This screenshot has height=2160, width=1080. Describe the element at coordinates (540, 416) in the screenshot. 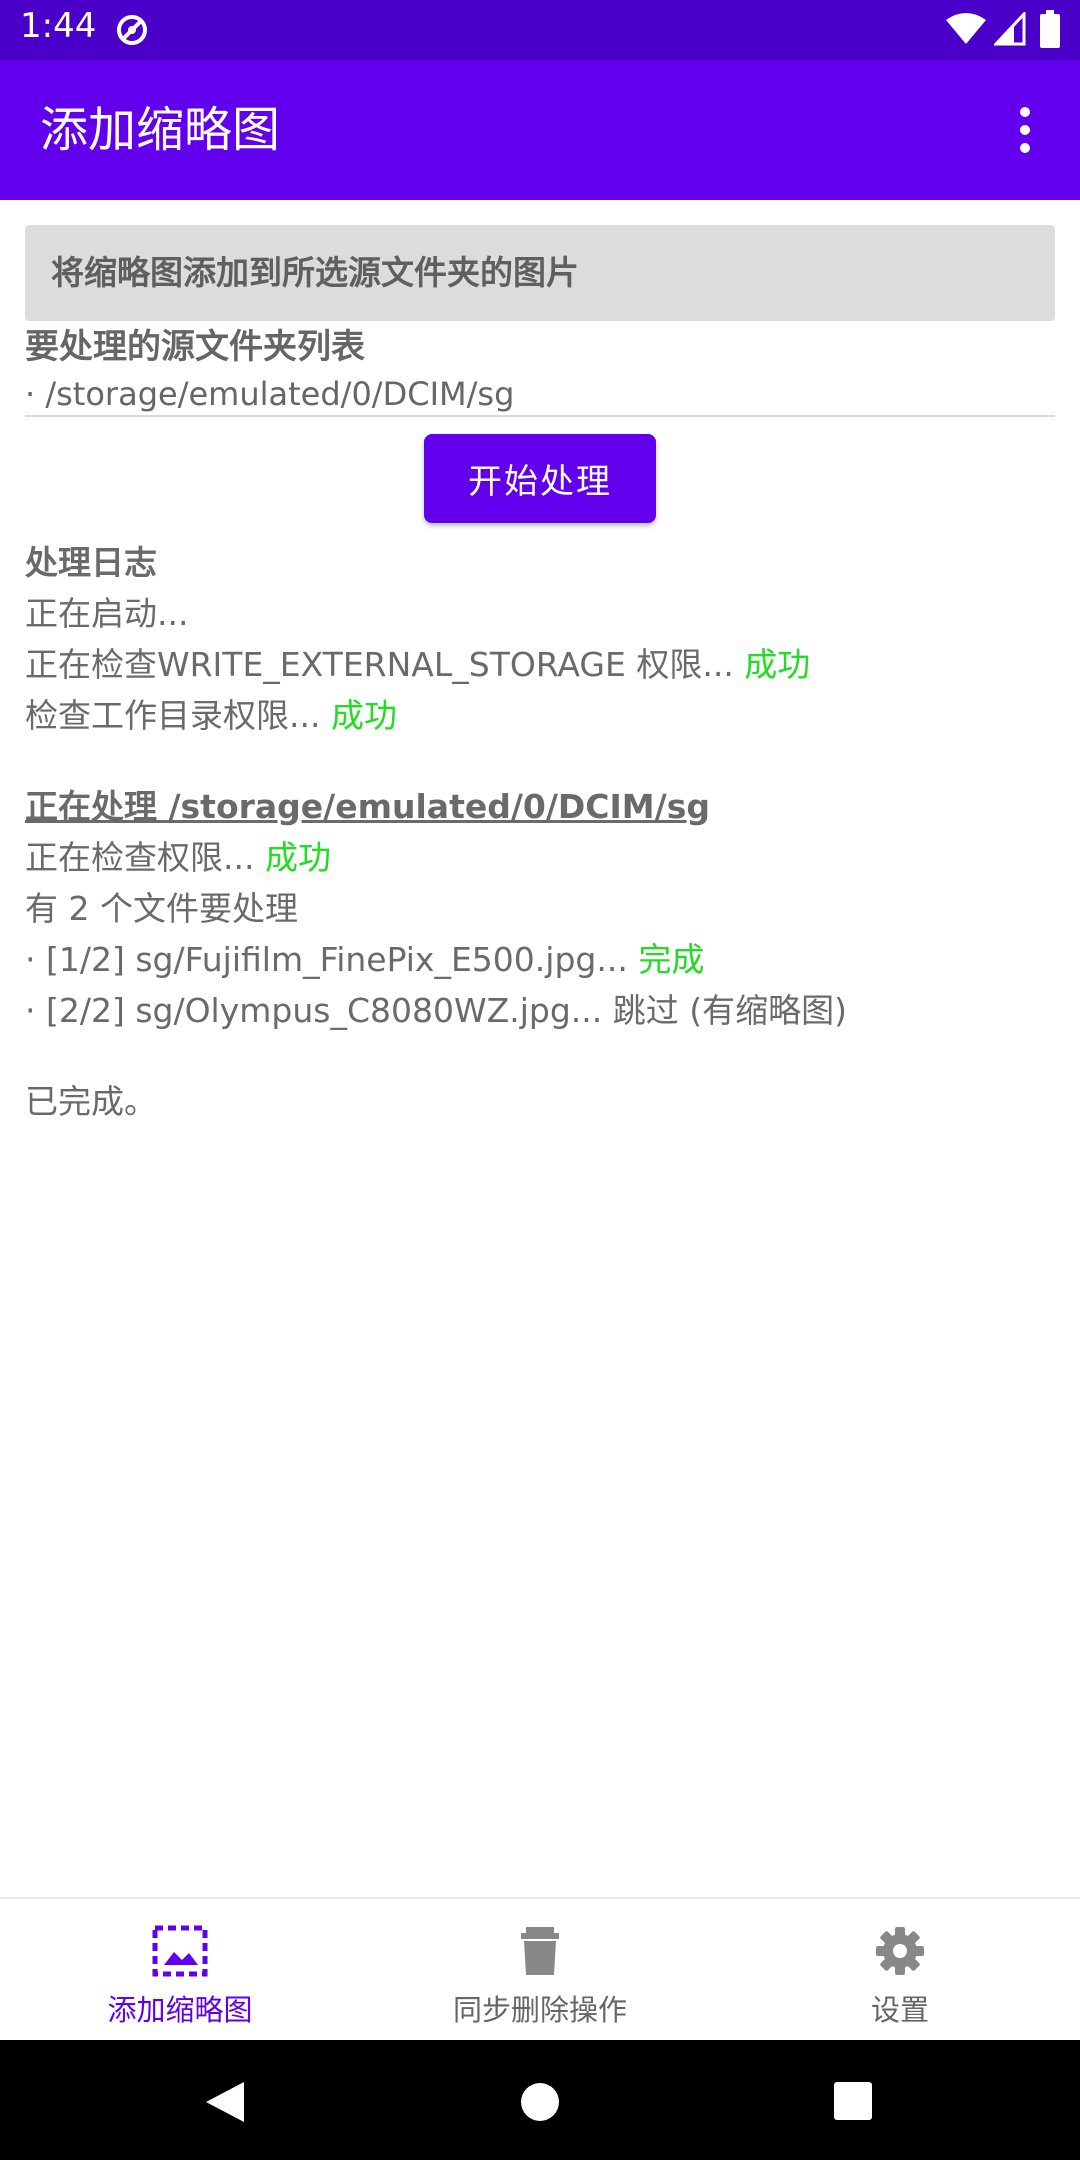

I see `divider` at that location.